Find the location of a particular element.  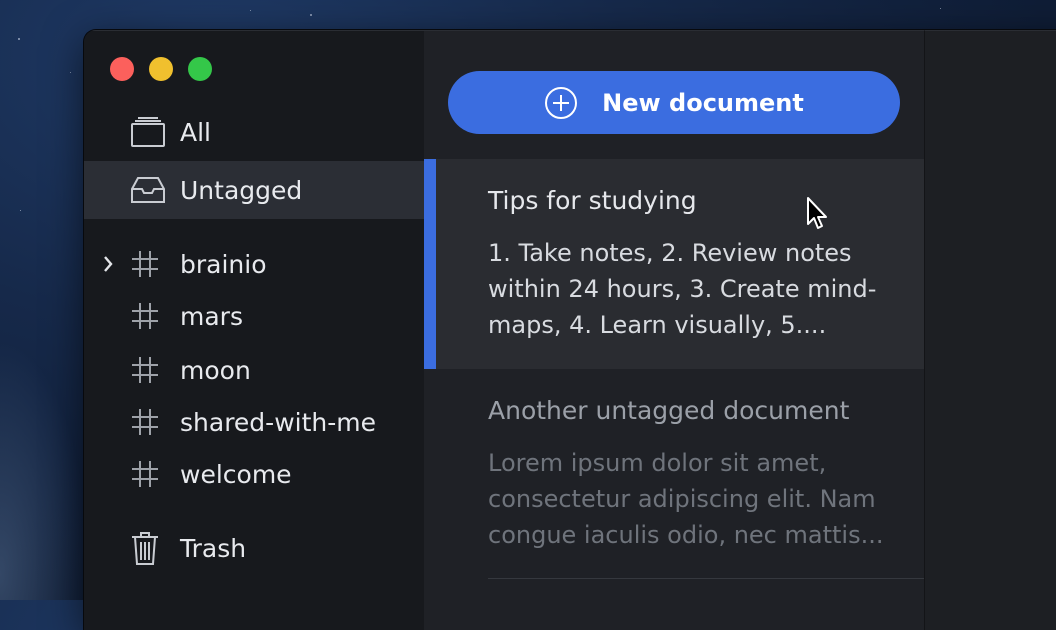

window-controls is located at coordinates (161, 69).